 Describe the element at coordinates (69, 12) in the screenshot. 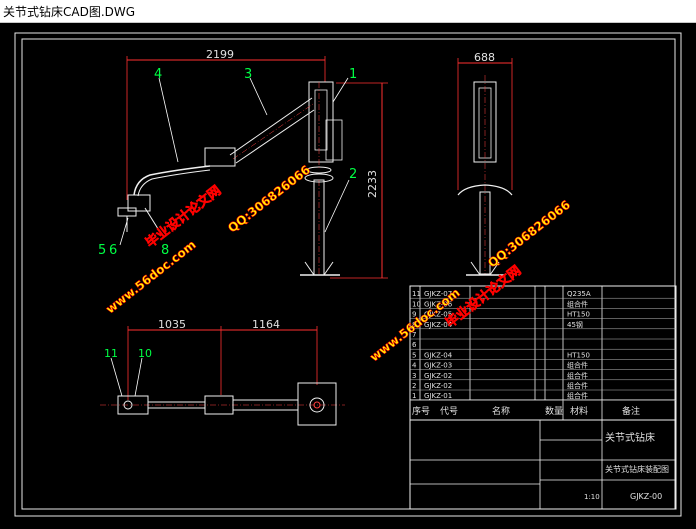

I see `window-title: 关节式钻床CAD图.DWG` at that location.